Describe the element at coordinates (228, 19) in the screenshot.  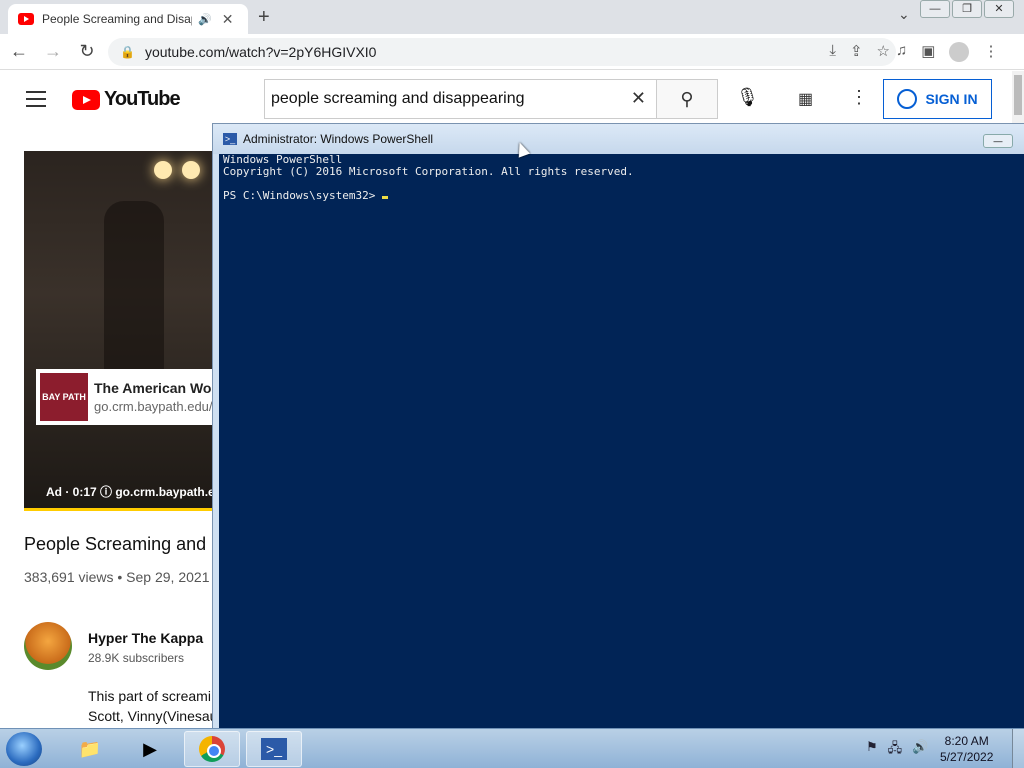
I see `tab-close-icon: ✕` at that location.